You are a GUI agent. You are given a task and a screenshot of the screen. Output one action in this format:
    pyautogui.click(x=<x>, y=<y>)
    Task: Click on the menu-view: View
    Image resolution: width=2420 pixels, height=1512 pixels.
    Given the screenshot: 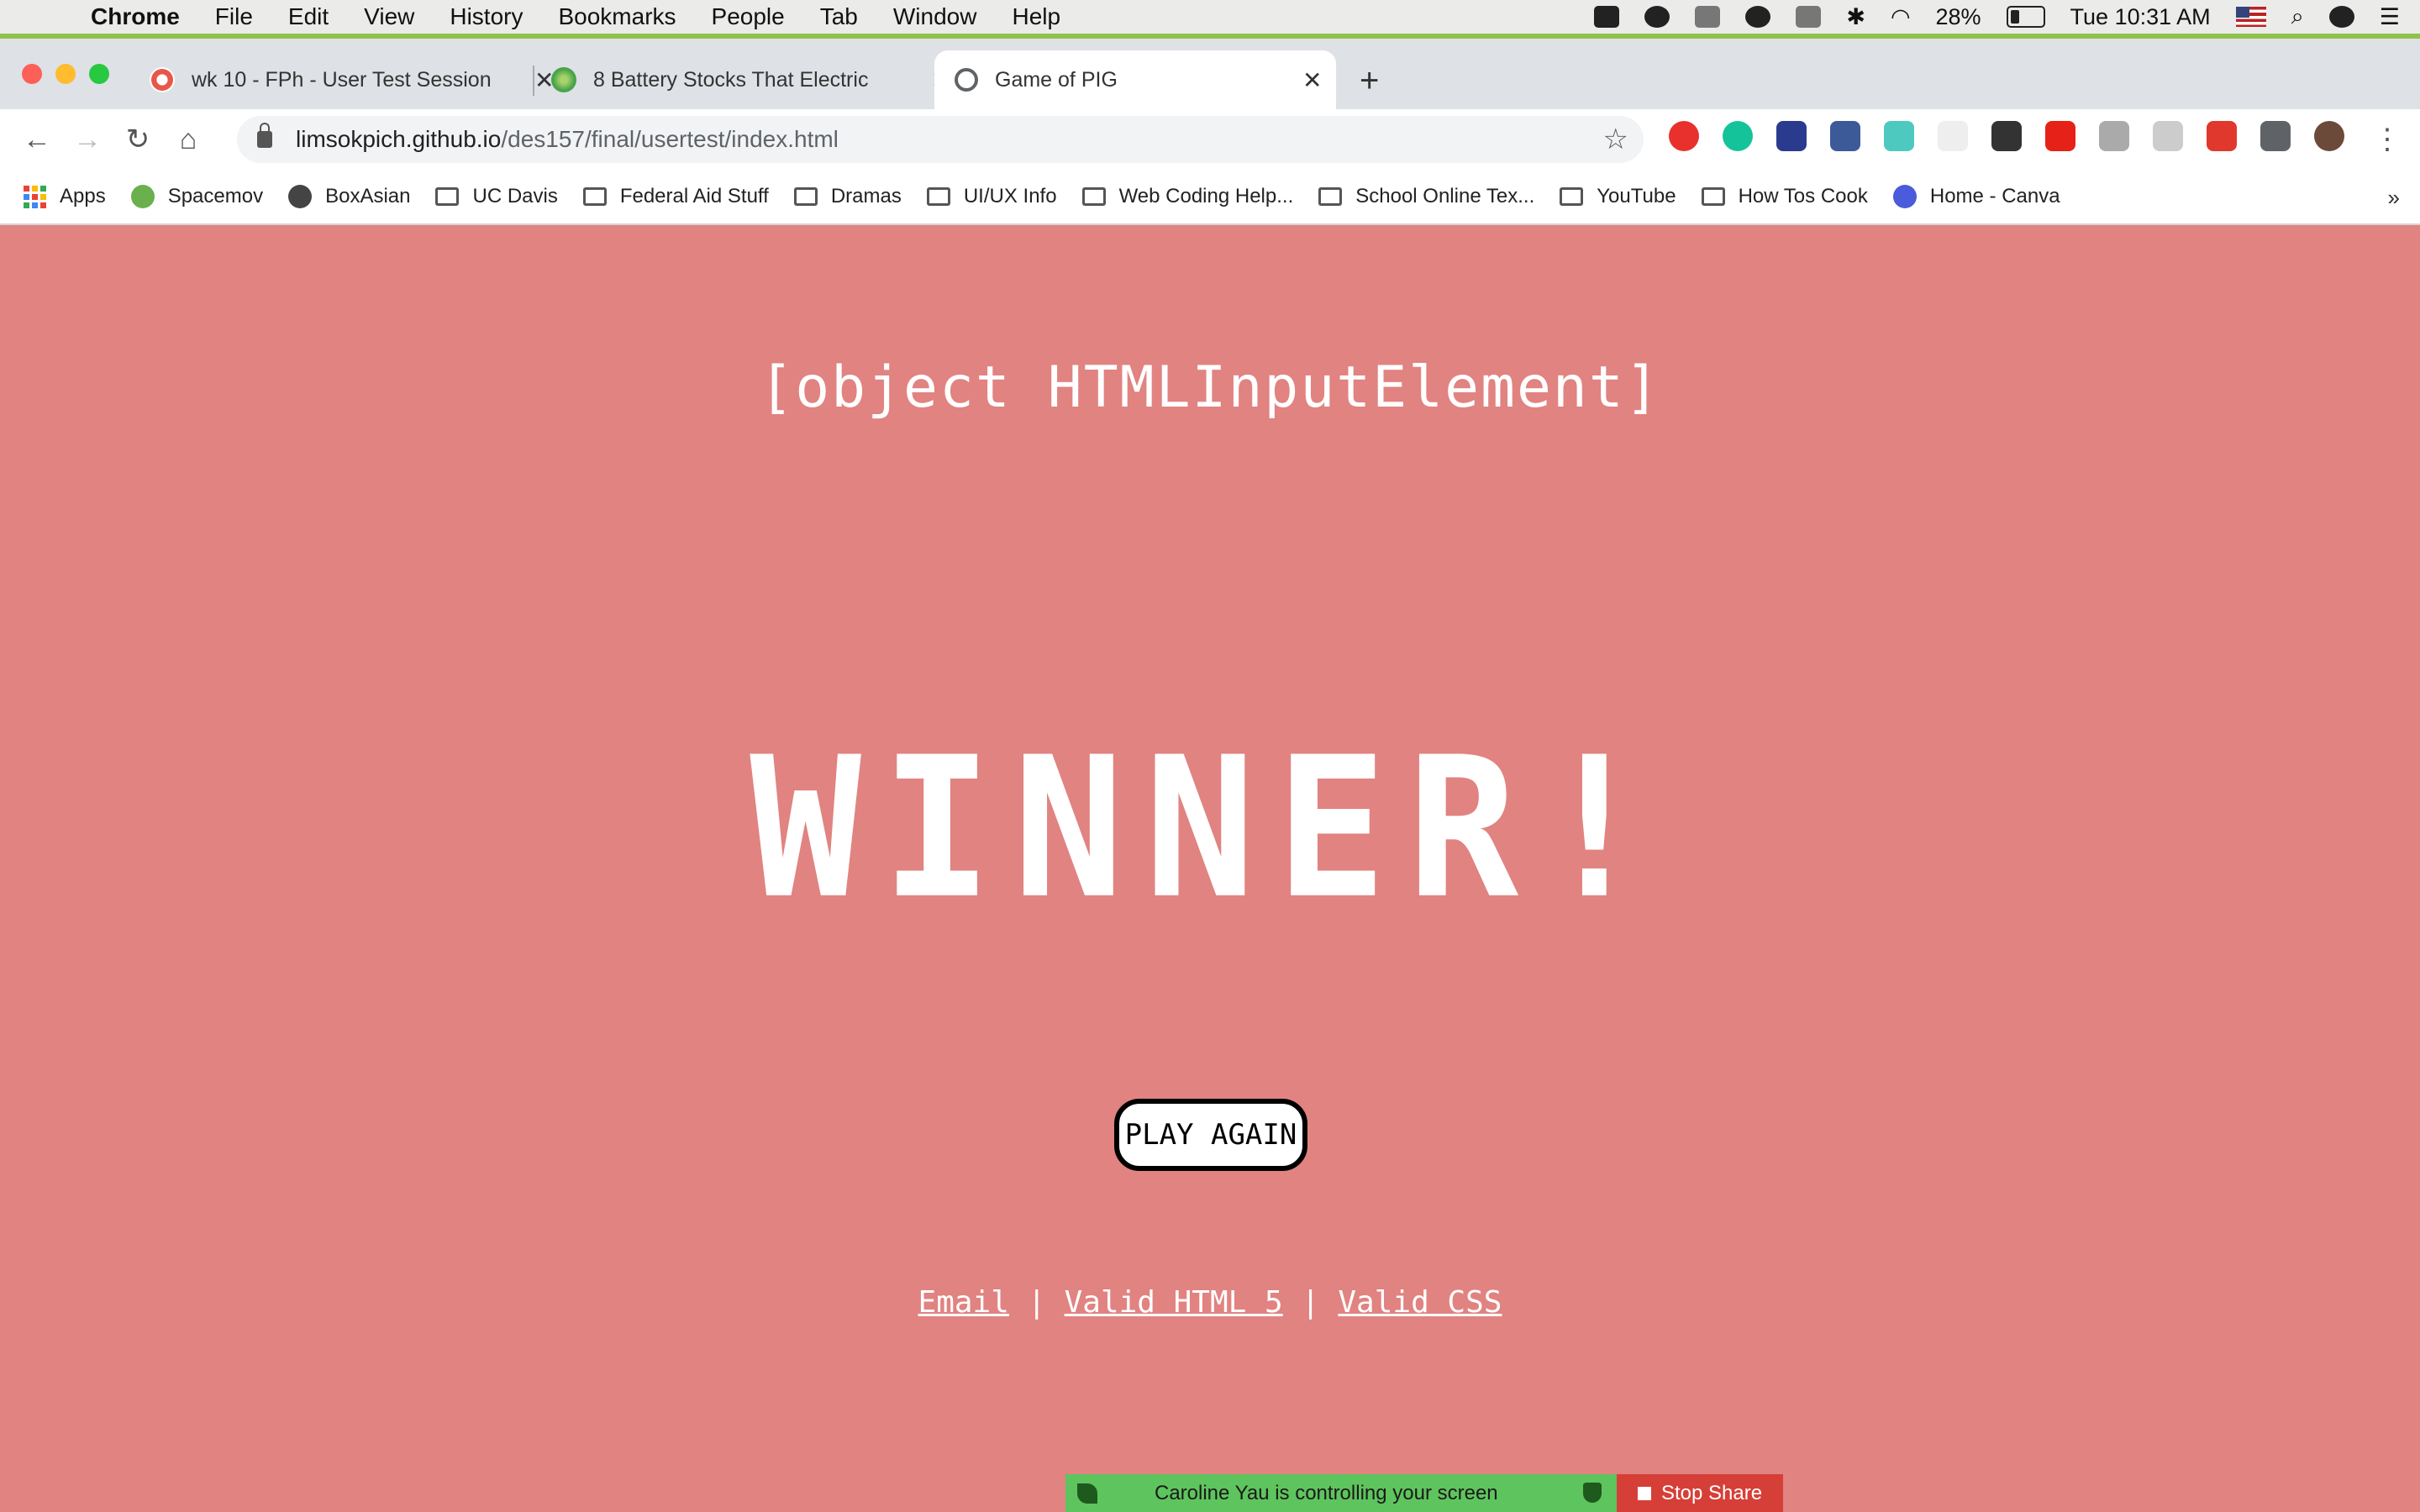 What is the action you would take?
    pyautogui.click(x=389, y=17)
    